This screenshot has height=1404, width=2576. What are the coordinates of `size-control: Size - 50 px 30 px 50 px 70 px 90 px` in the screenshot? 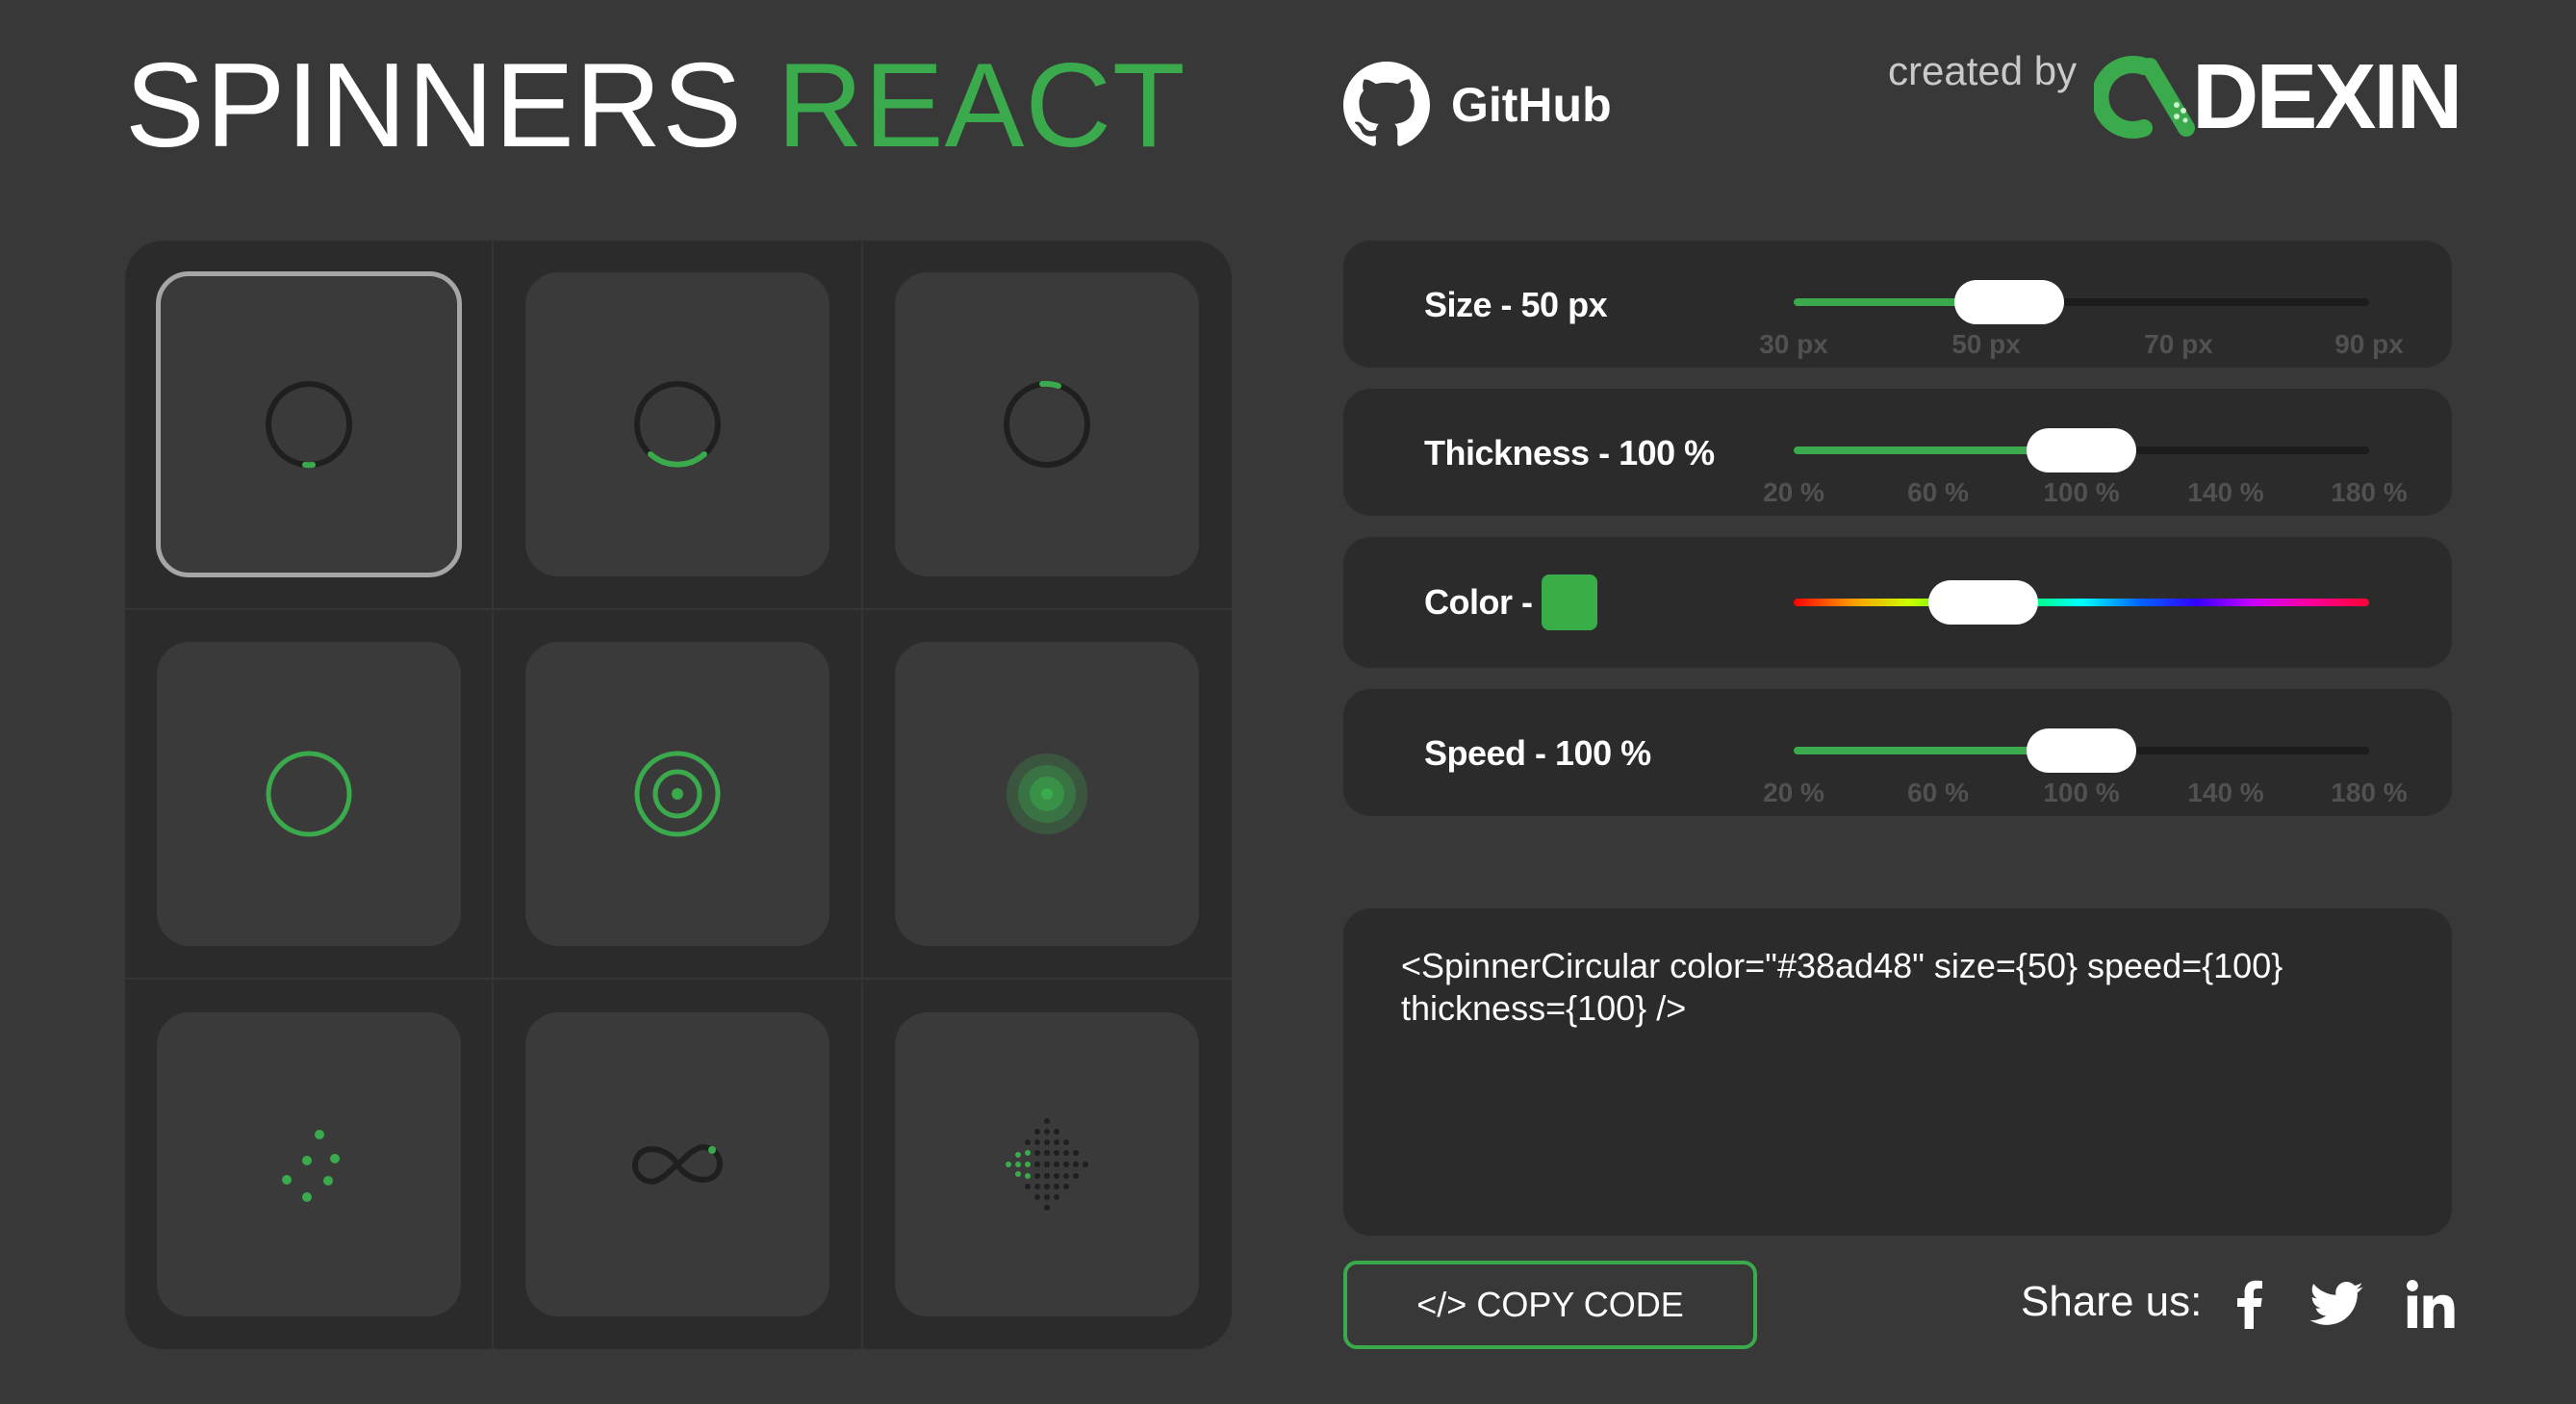 It's located at (1897, 304).